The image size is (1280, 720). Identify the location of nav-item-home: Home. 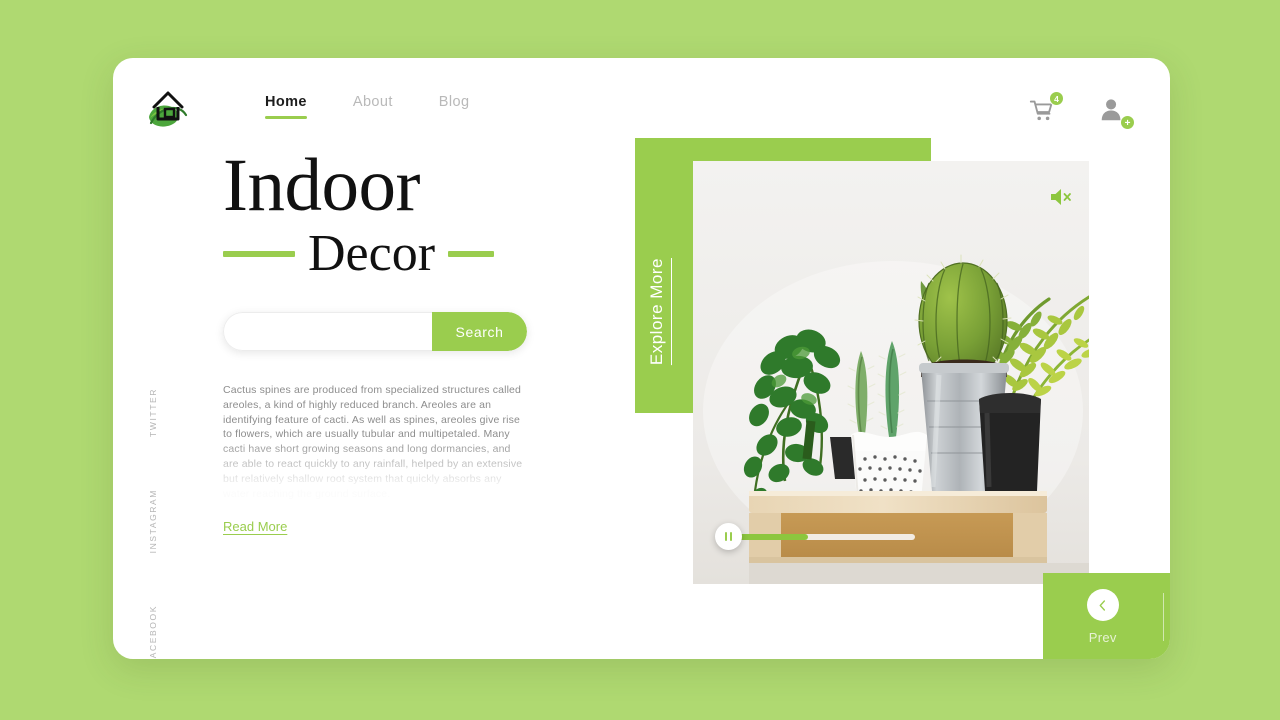
(286, 106).